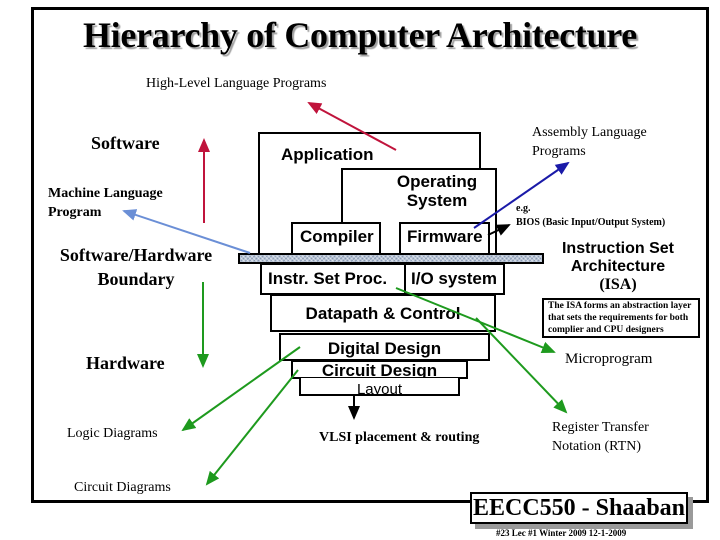 The image size is (720, 540). Describe the element at coordinates (125, 143) in the screenshot. I see `software-label: Software` at that location.